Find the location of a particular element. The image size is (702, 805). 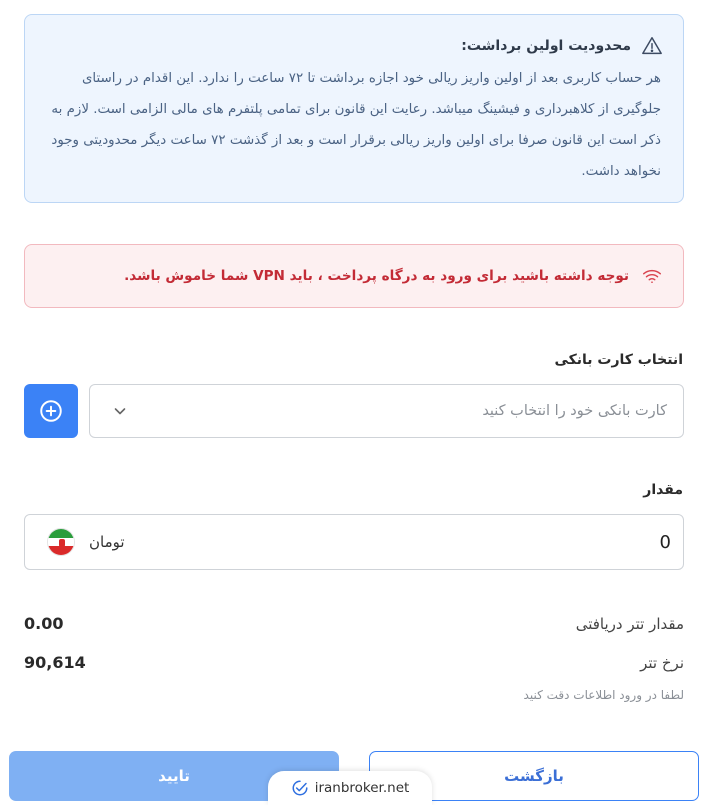

add-bank-card-button is located at coordinates (51, 411).